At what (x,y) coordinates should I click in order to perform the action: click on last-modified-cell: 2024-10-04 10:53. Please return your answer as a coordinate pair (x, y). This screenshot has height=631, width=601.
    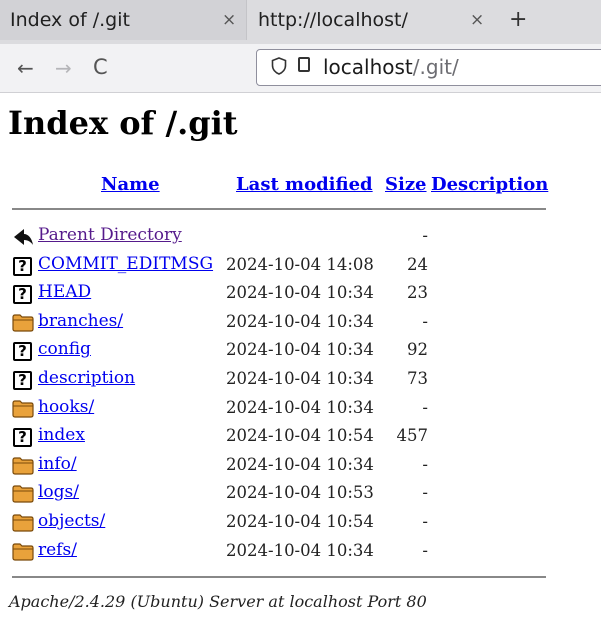
    Looking at the image, I should click on (300, 493).